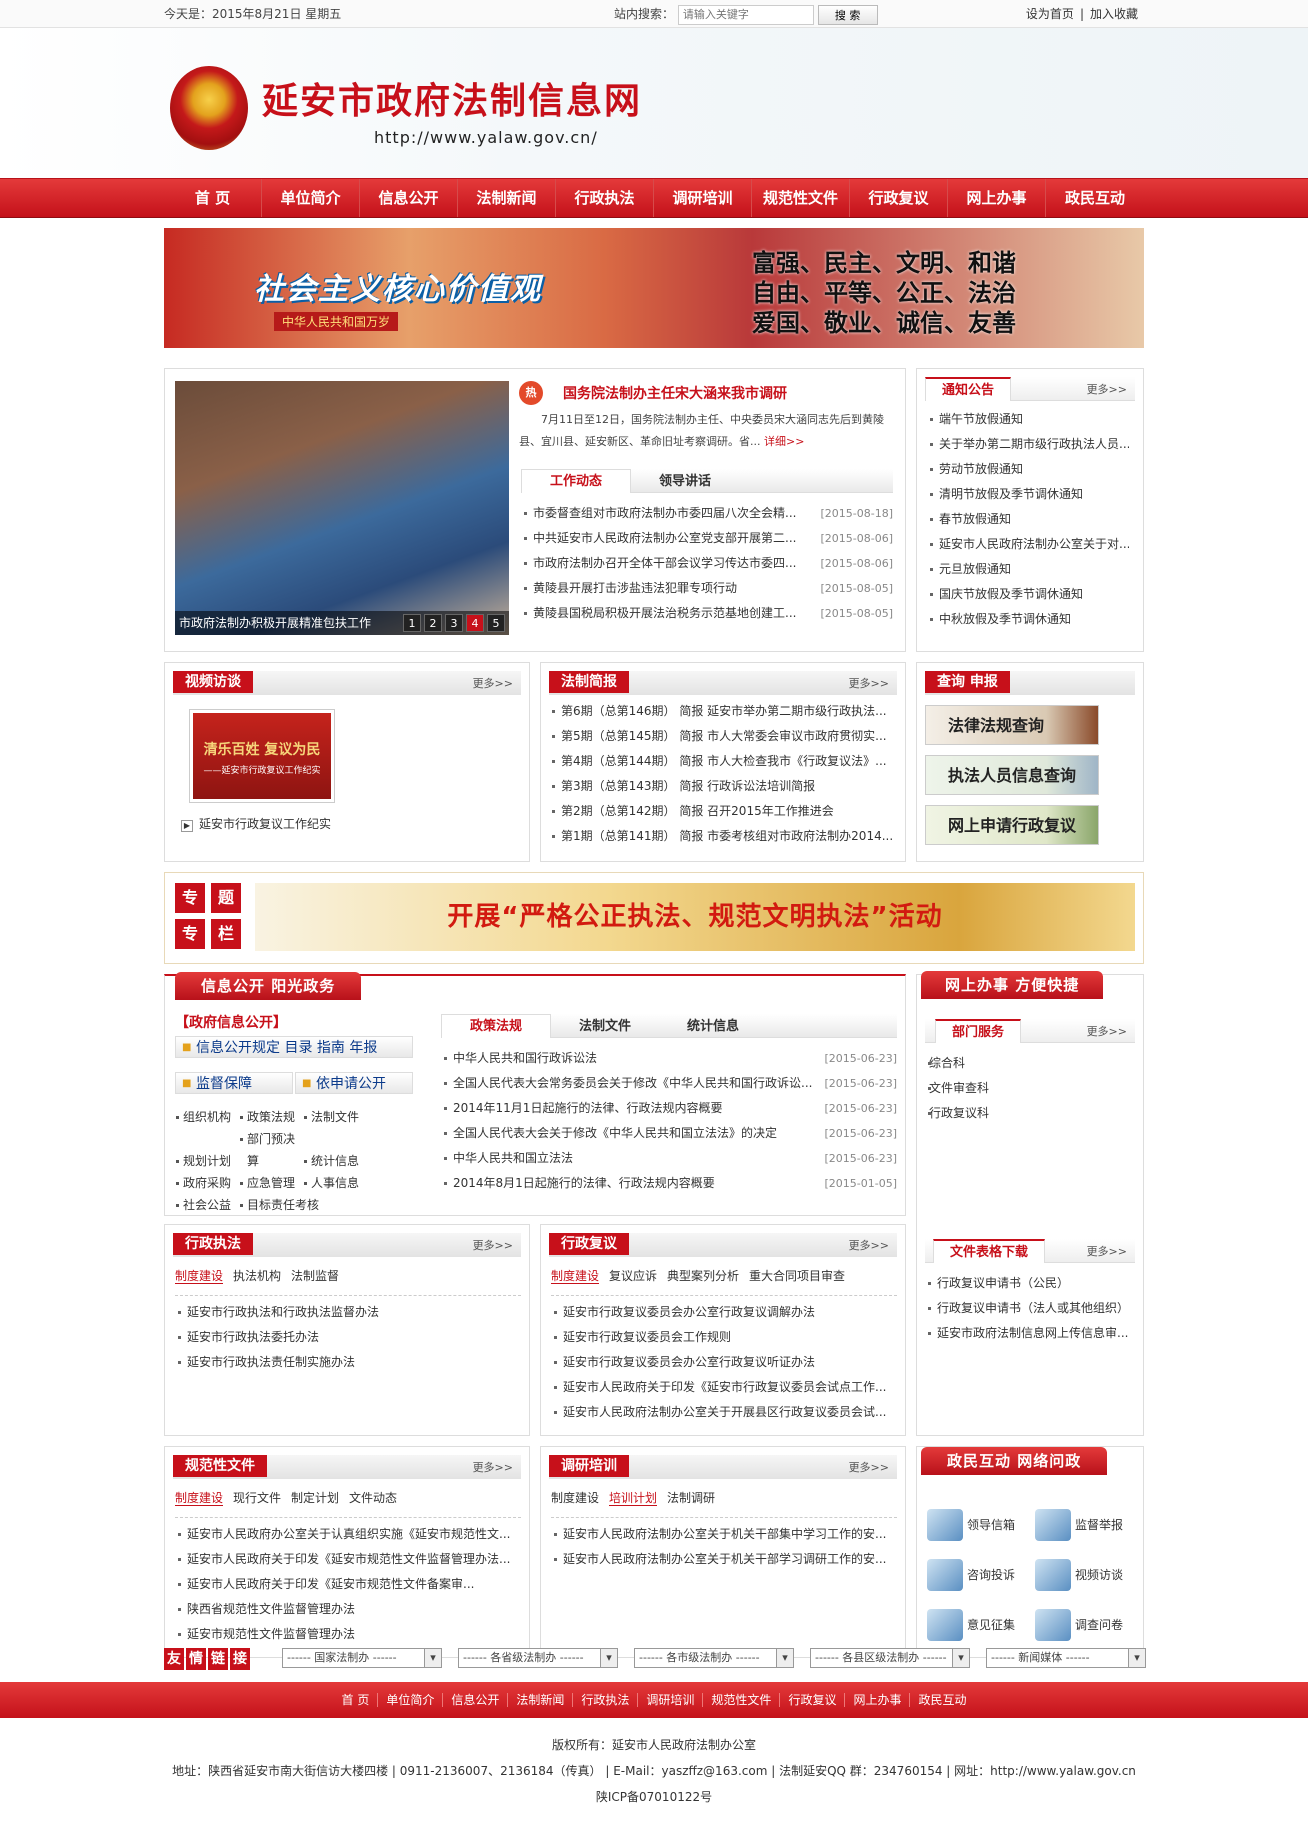  Describe the element at coordinates (713, 1027) in the screenshot. I see `tab-statistics: 统计信息` at that location.